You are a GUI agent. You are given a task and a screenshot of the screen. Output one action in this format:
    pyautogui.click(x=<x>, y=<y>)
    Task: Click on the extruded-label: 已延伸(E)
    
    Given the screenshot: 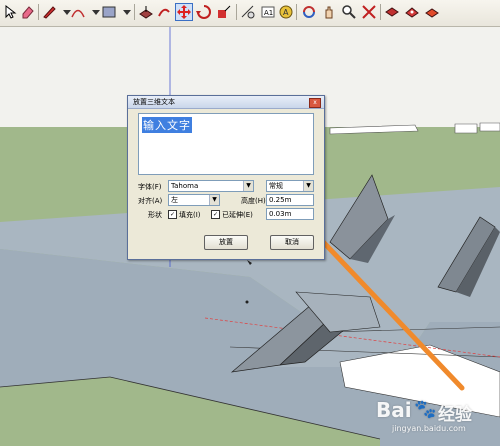 What is the action you would take?
    pyautogui.click(x=237, y=215)
    